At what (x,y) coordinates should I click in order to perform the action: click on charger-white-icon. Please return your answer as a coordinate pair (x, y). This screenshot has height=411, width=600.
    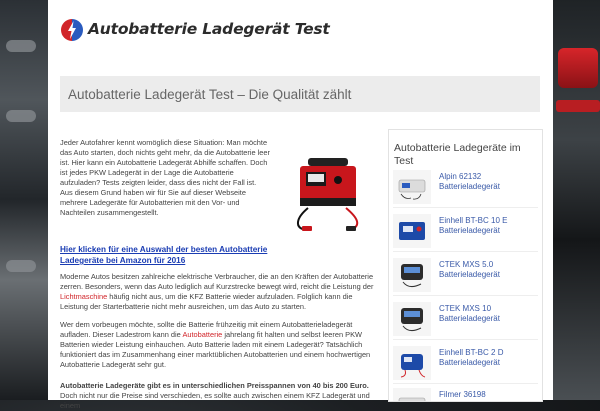
    Looking at the image, I should click on (412, 187).